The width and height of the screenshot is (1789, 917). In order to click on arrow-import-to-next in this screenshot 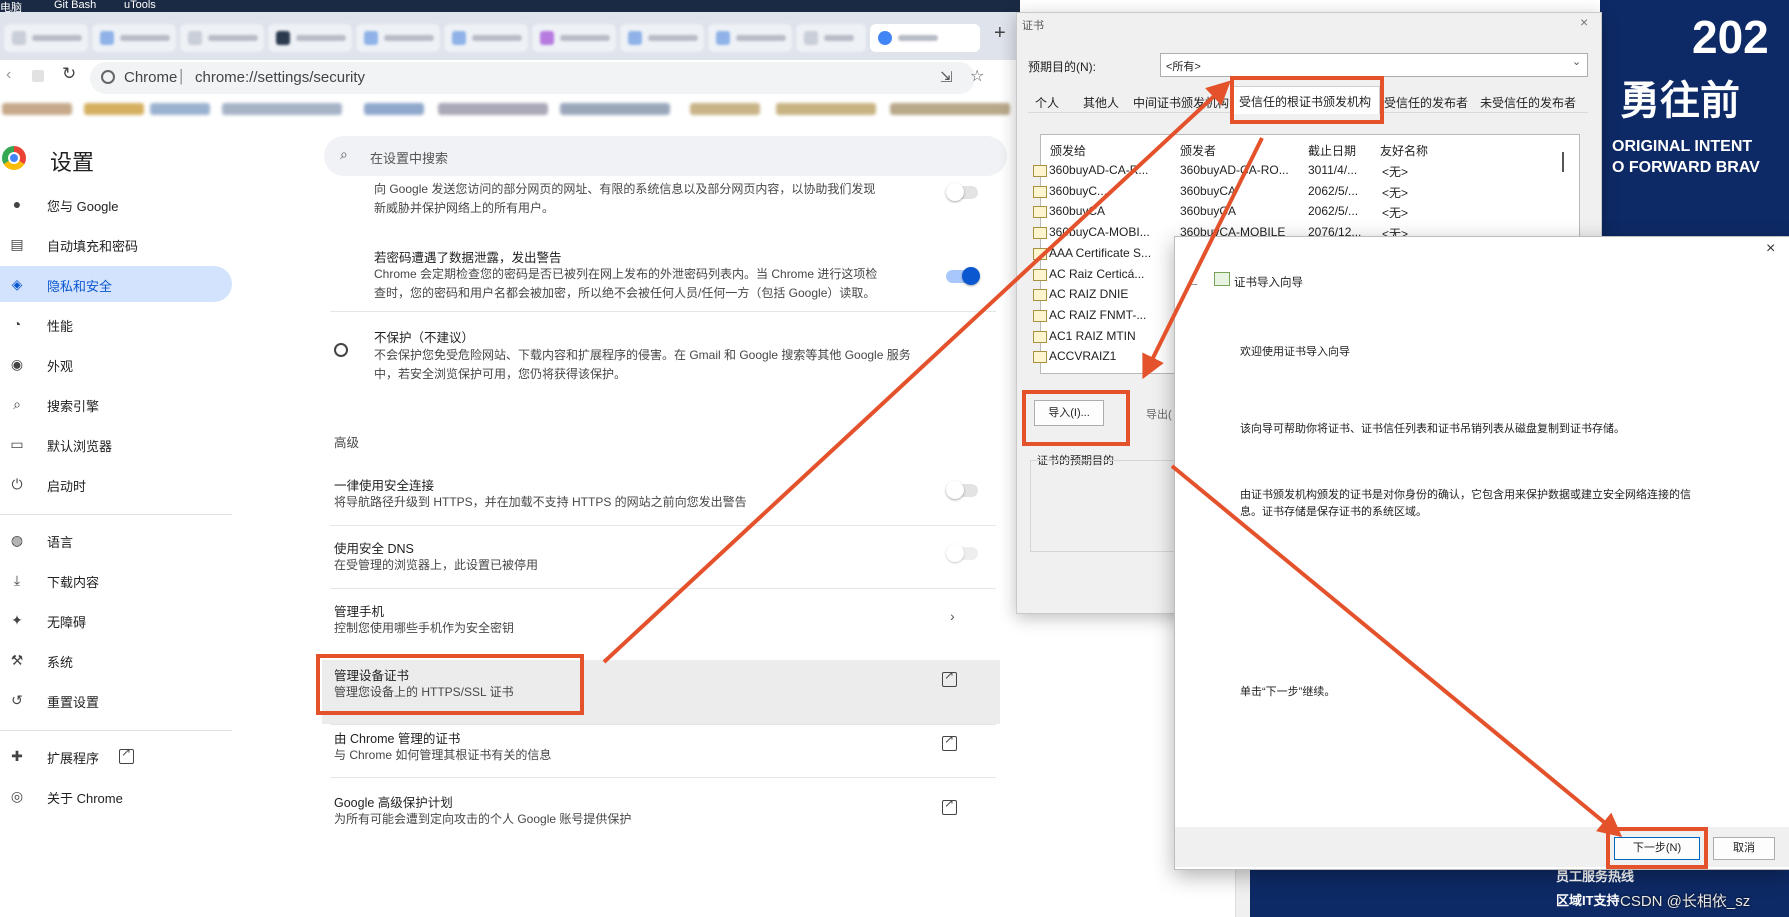, I will do `click(1396, 651)`.